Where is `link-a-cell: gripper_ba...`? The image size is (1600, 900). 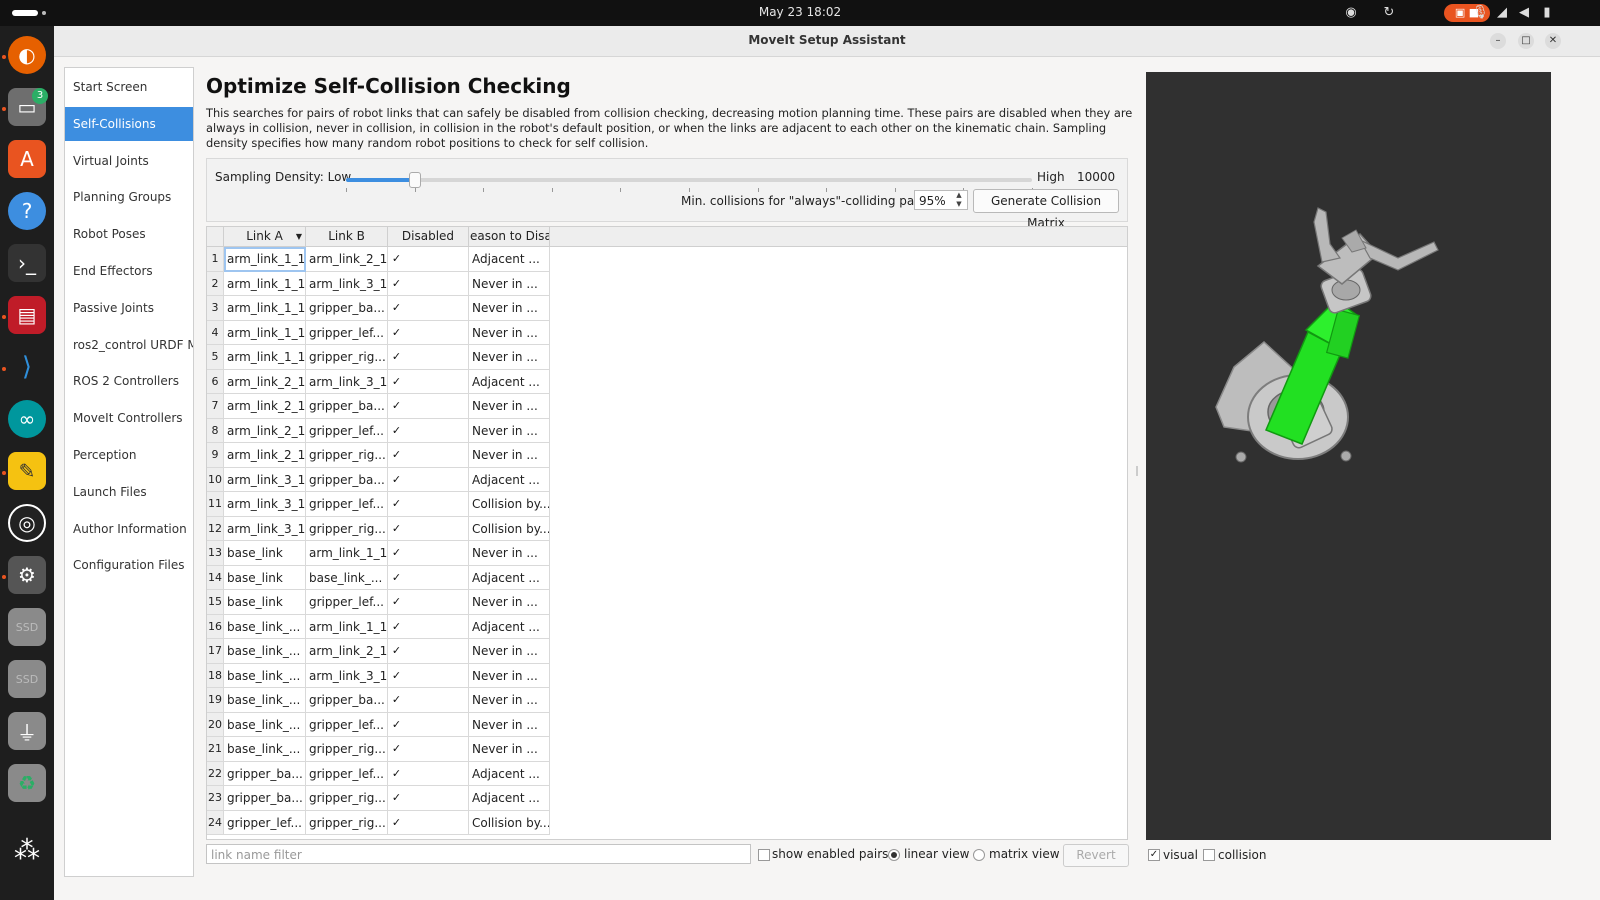 link-a-cell: gripper_ba... is located at coordinates (265, 798).